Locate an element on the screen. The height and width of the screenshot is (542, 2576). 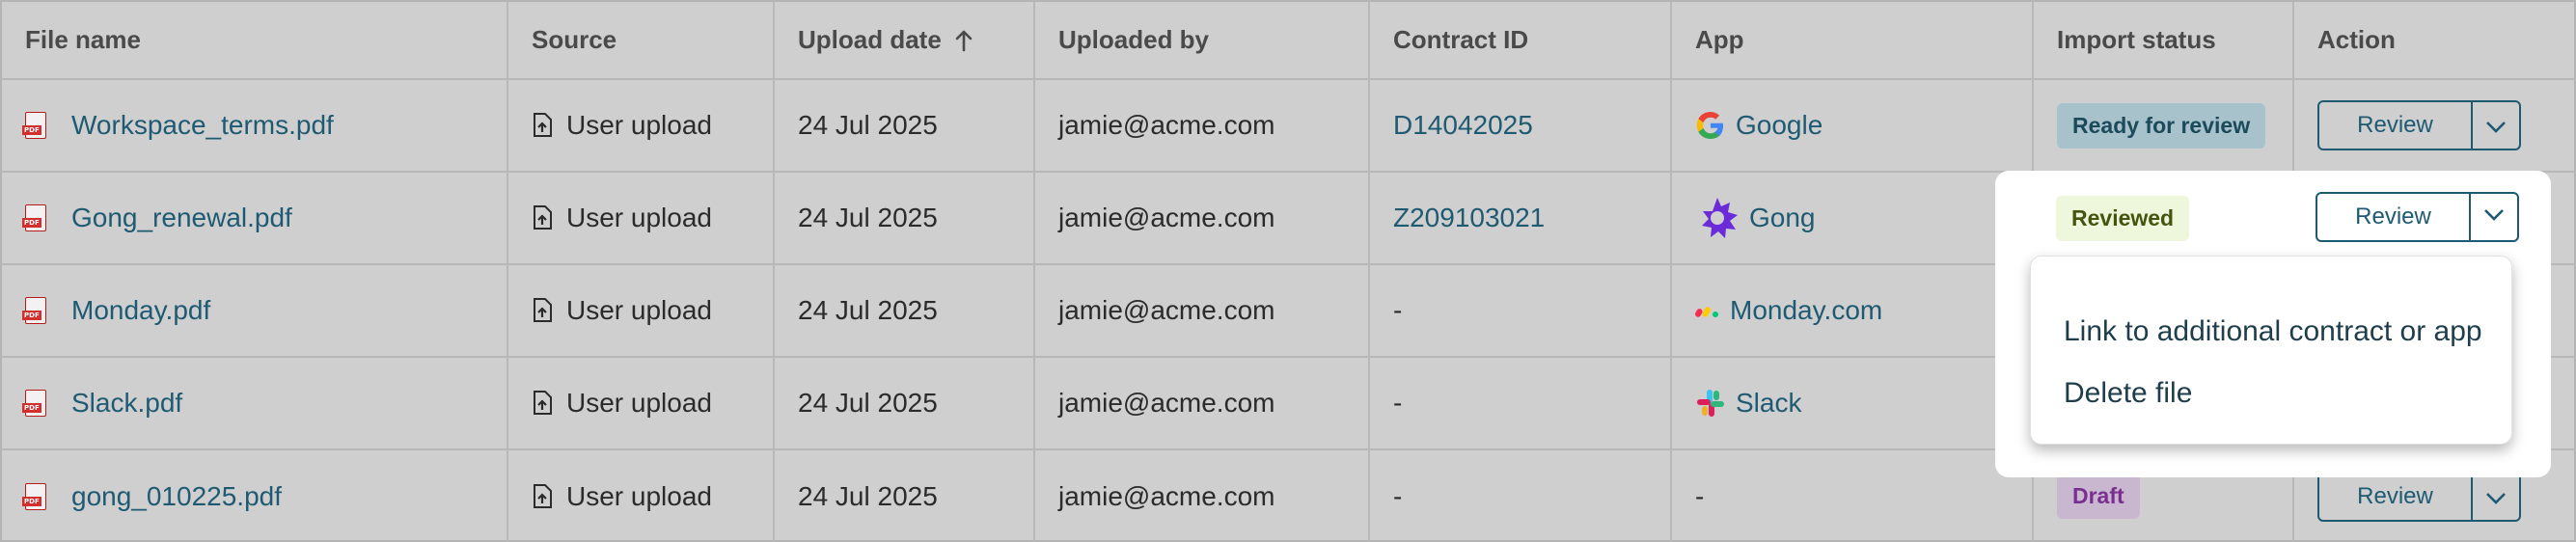
app-link: Monday.com is located at coordinates (1806, 310).